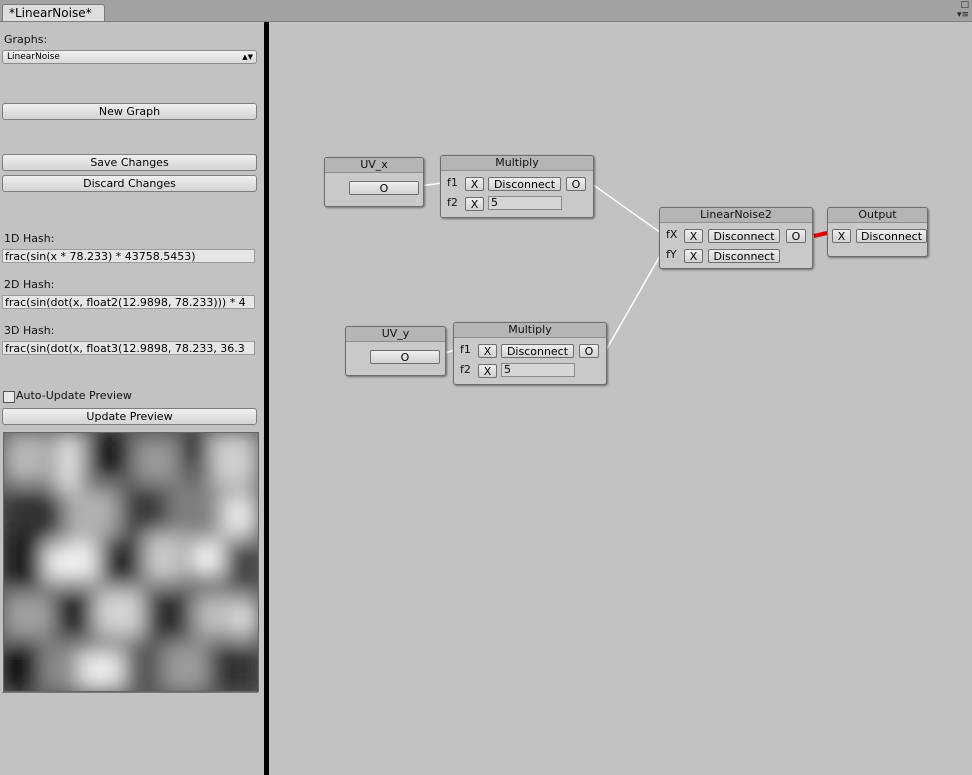 Image resolution: width=972 pixels, height=775 pixels. I want to click on wire-multiply1-fx, so click(626, 208).